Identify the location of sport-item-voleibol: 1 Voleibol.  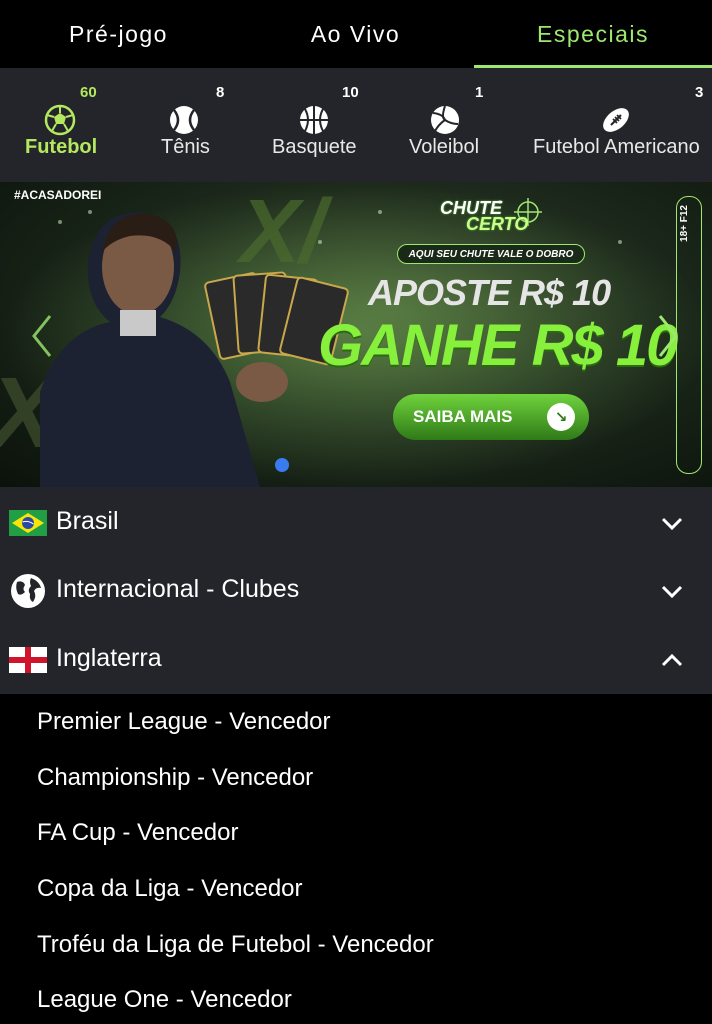
(450, 125).